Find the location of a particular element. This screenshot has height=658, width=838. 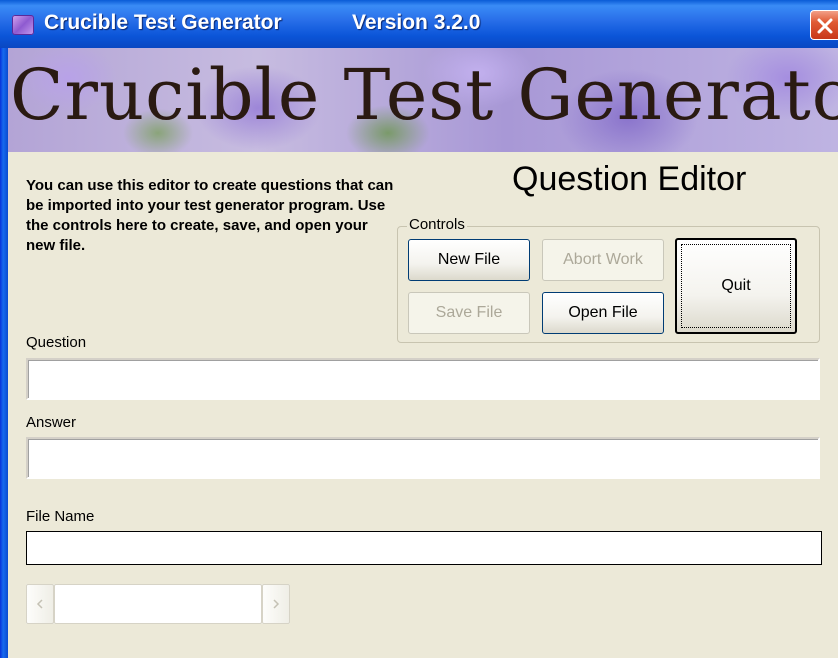

close-icon is located at coordinates (825, 26).